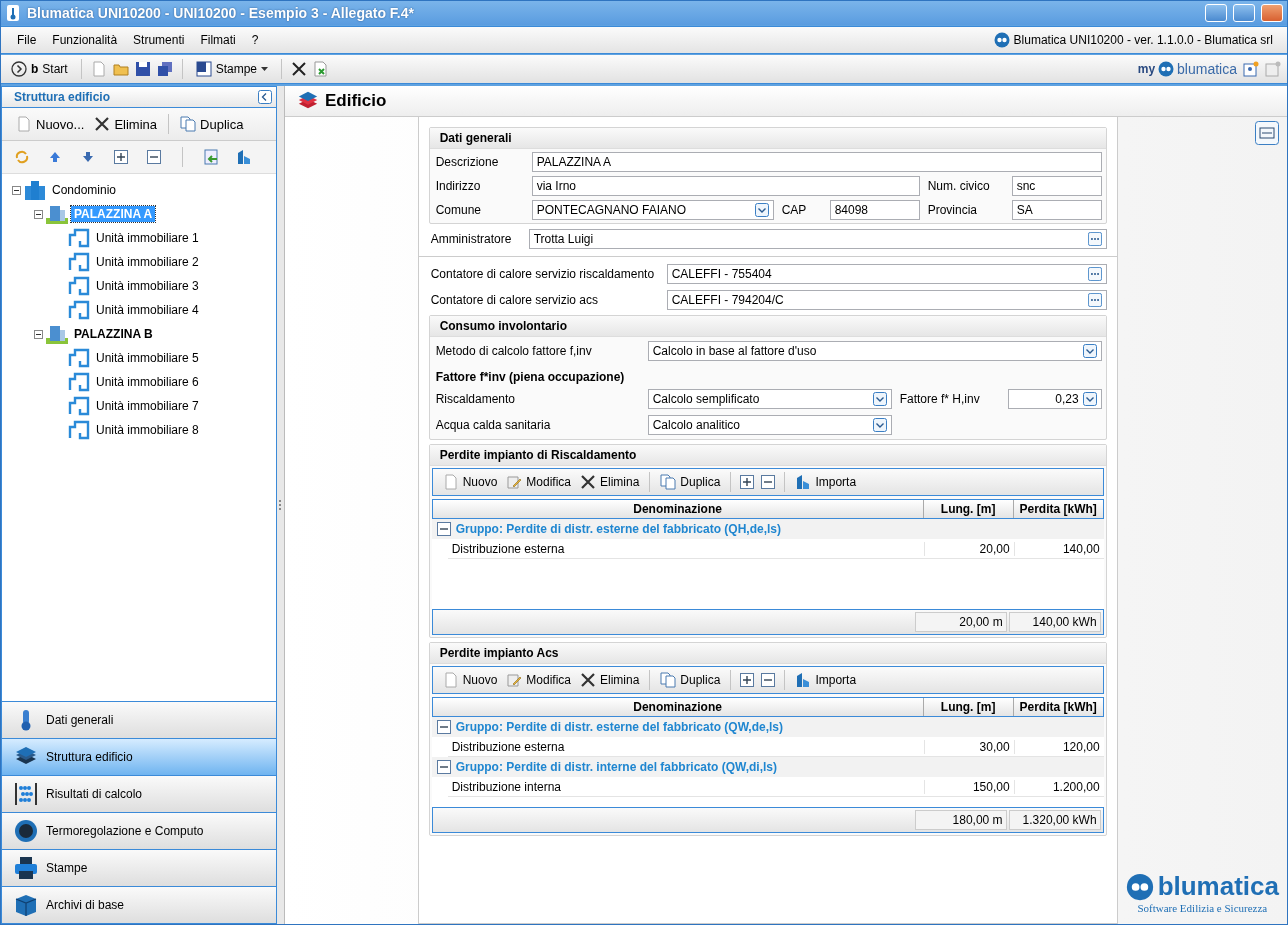 The image size is (1288, 925). Describe the element at coordinates (769, 399) in the screenshot. I see `combo-box: Calcolo semplificato` at that location.